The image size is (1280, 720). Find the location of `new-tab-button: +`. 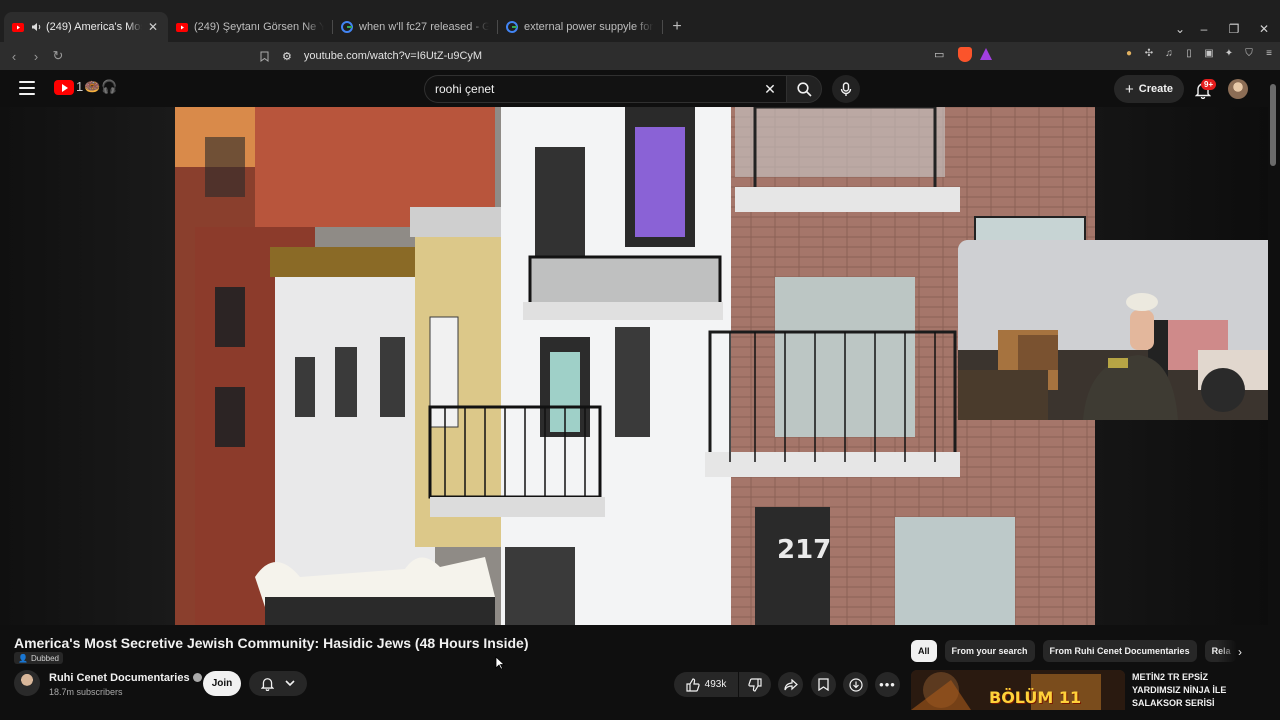

new-tab-button: + is located at coordinates (677, 27).